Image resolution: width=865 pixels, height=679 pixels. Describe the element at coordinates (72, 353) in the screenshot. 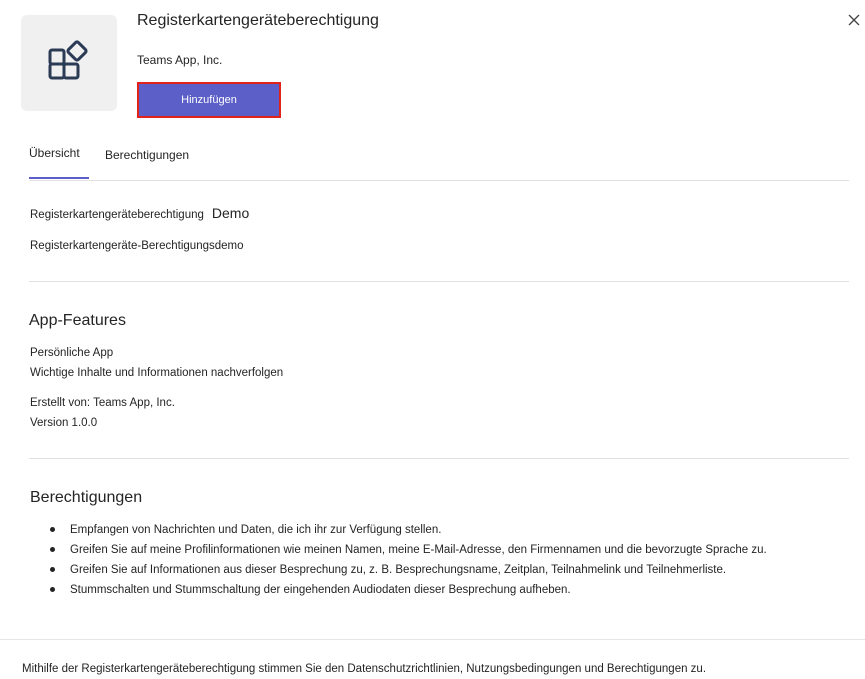

I see `feature-name: Persönliche App` at that location.